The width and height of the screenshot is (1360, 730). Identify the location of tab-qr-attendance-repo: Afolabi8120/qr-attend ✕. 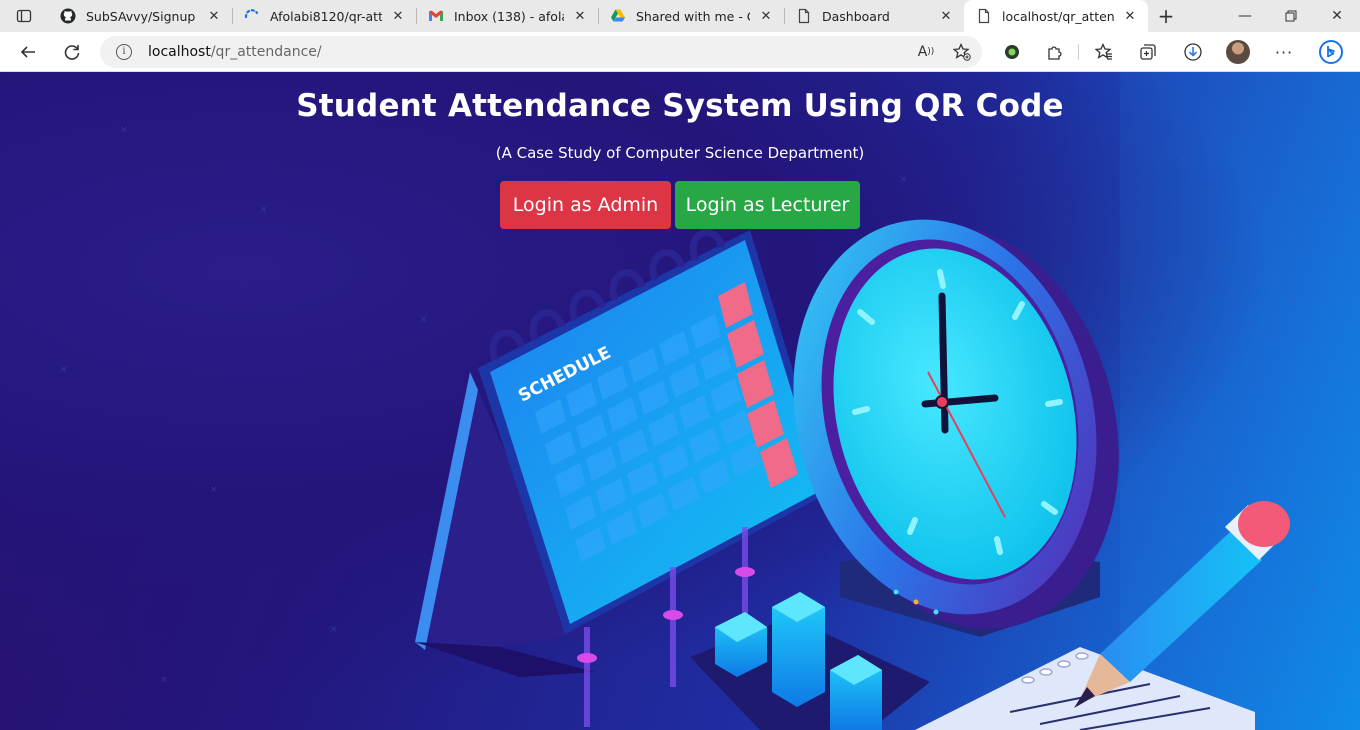
(324, 16).